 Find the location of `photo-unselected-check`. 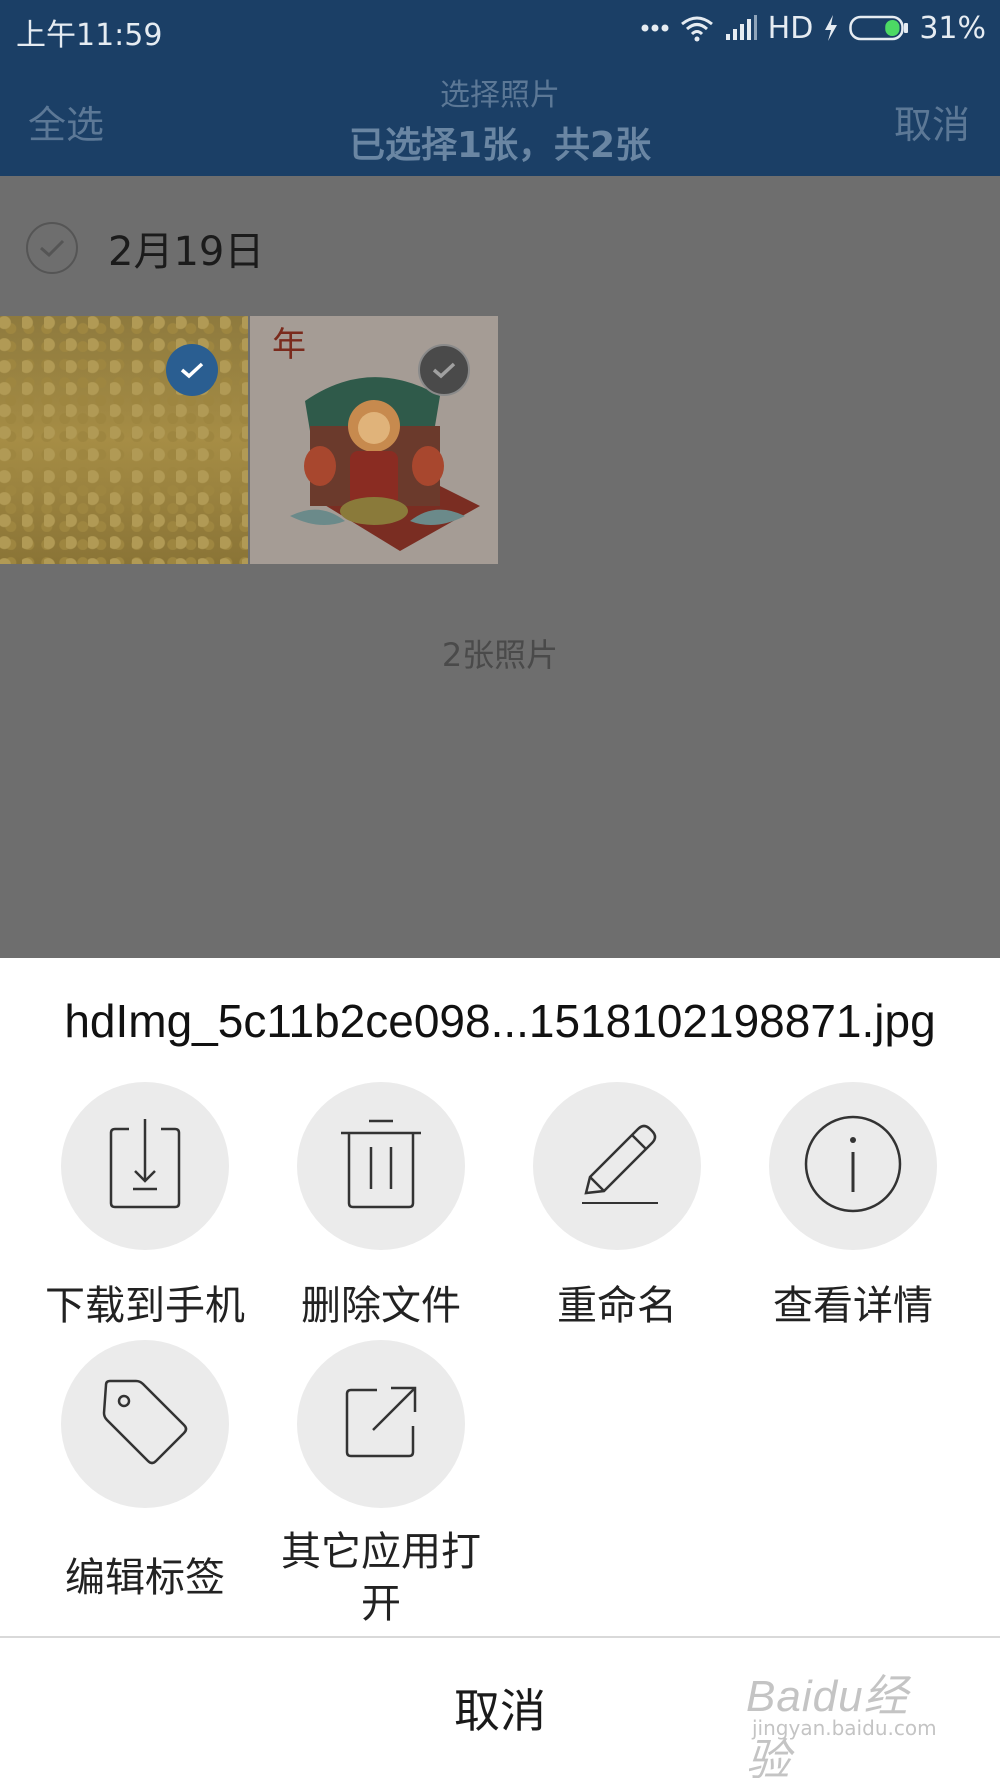

photo-unselected-check is located at coordinates (444, 370).